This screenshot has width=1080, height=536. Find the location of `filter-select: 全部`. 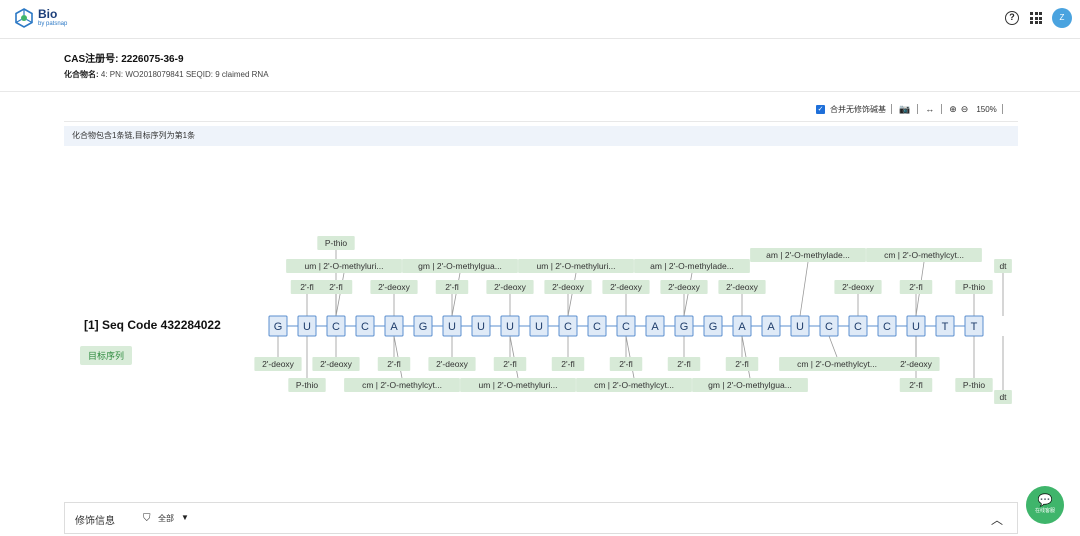

filter-select: 全部 is located at coordinates (166, 518).